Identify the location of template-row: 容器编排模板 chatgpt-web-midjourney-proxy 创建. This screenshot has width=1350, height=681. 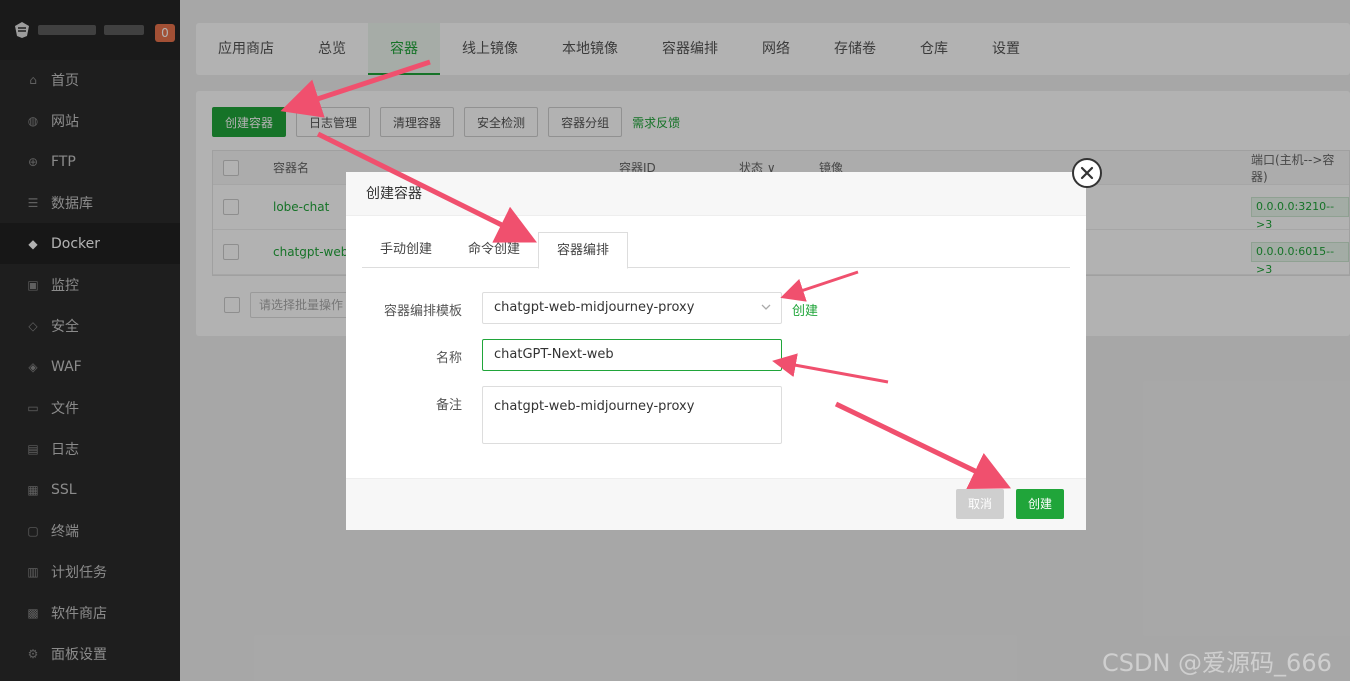
(582, 308).